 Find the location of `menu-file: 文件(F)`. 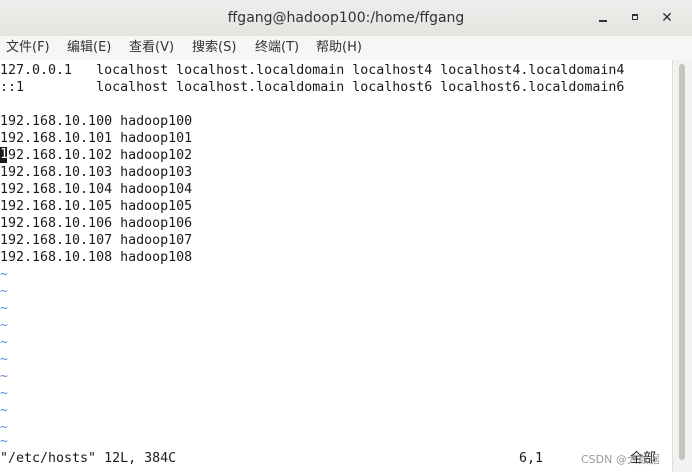

menu-file: 文件(F) is located at coordinates (28, 48).